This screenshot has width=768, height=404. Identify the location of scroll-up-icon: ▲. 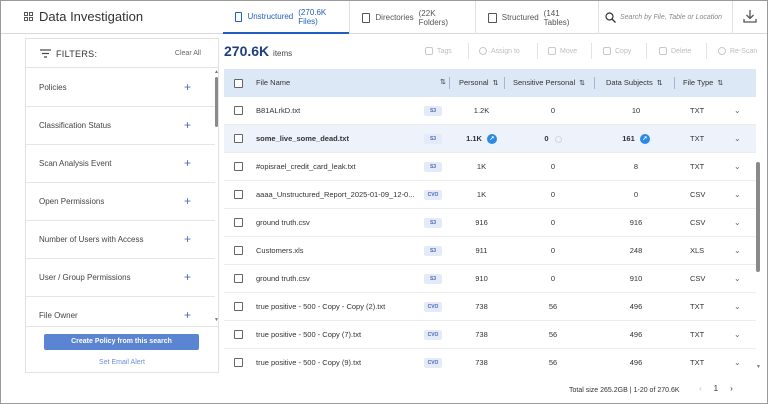
(216, 72).